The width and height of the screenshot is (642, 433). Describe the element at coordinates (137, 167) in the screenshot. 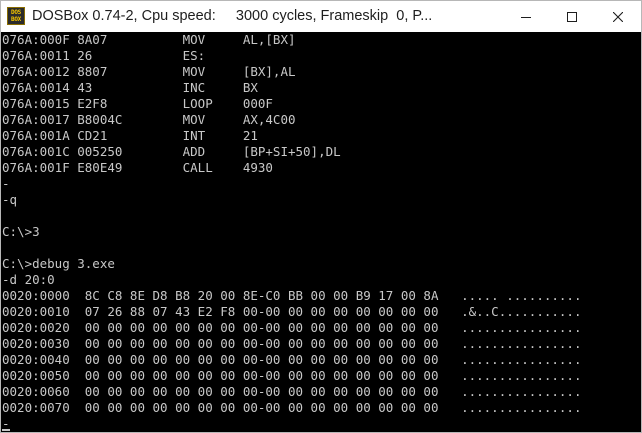

I see `terminal-line: 076A:001F E80E49 CALL 4930` at that location.